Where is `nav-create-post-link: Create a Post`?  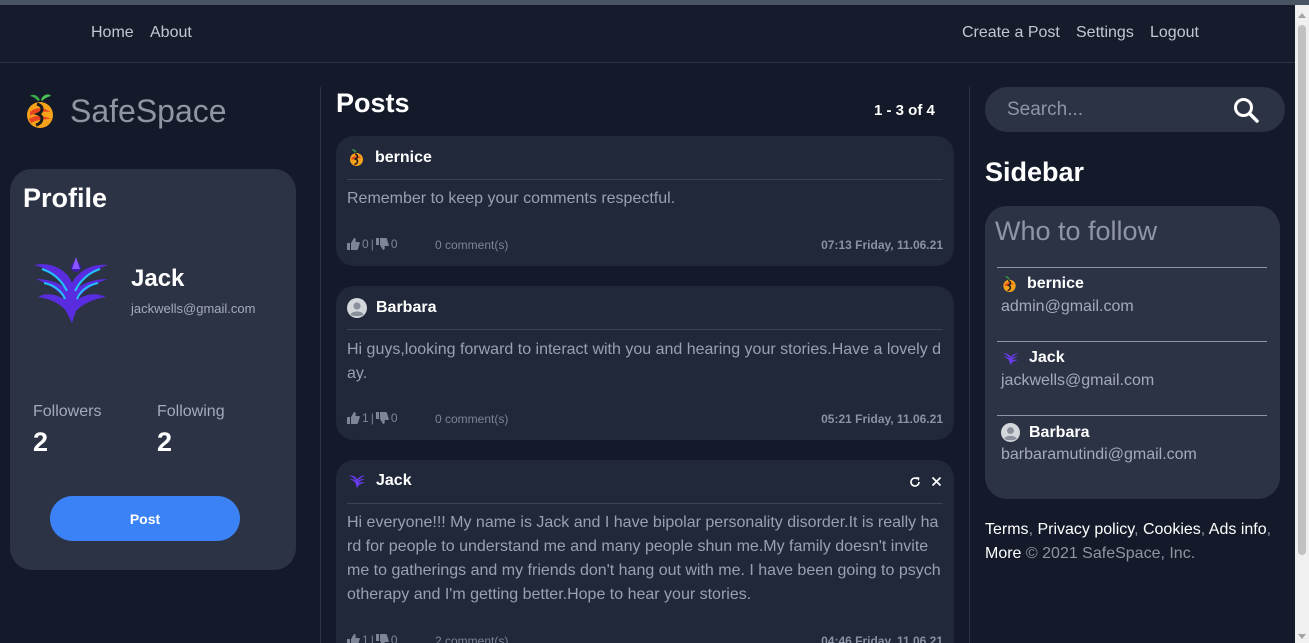
nav-create-post-link: Create a Post is located at coordinates (1011, 33).